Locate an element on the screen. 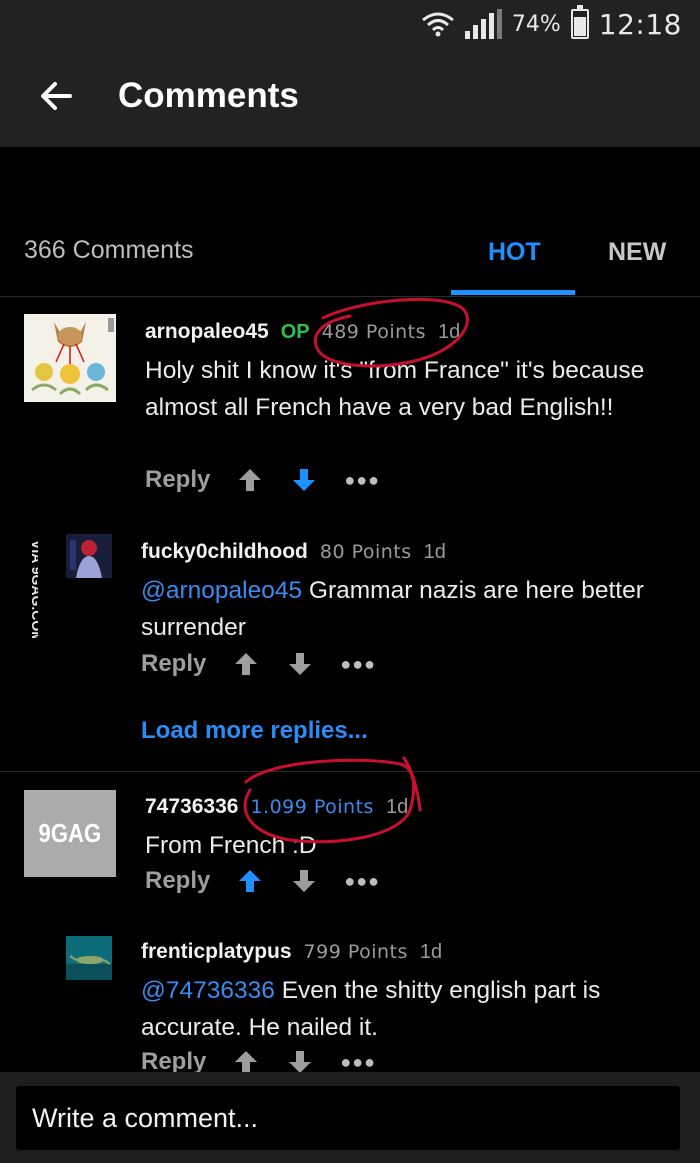  points: 799 Points is located at coordinates (355, 952).